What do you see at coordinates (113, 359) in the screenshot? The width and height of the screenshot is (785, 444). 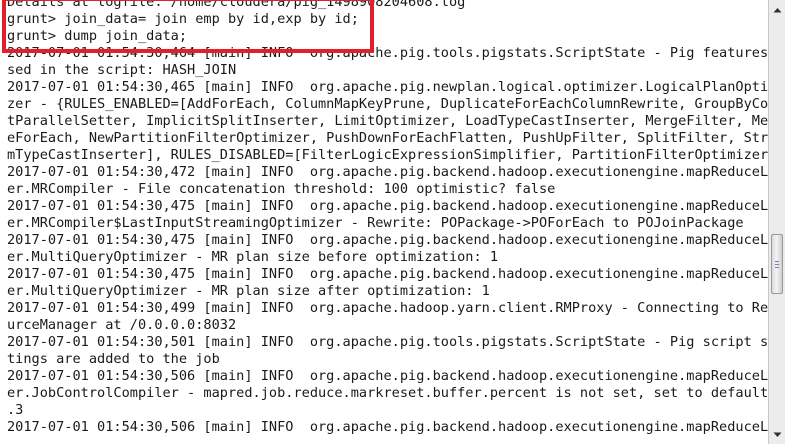 I see `terminal-line: tings are added to the job` at bounding box center [113, 359].